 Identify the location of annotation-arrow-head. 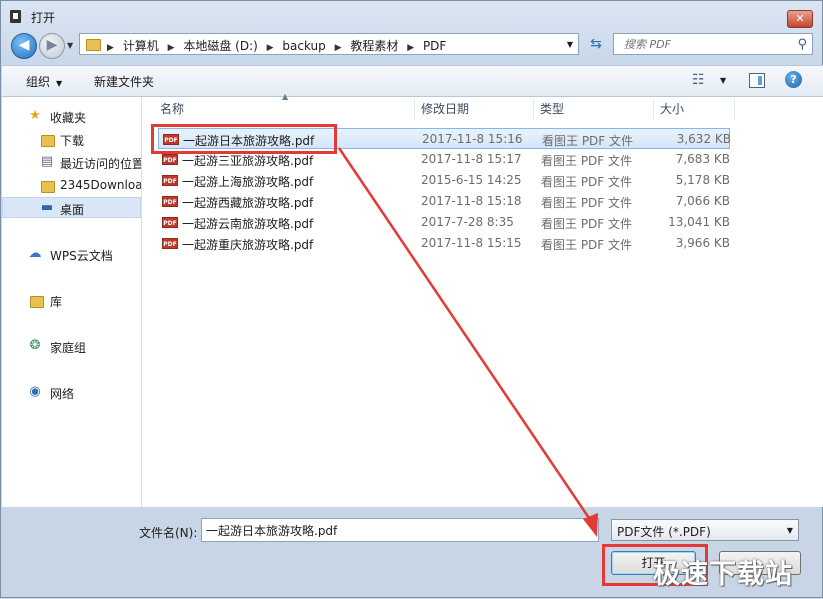
(590, 525).